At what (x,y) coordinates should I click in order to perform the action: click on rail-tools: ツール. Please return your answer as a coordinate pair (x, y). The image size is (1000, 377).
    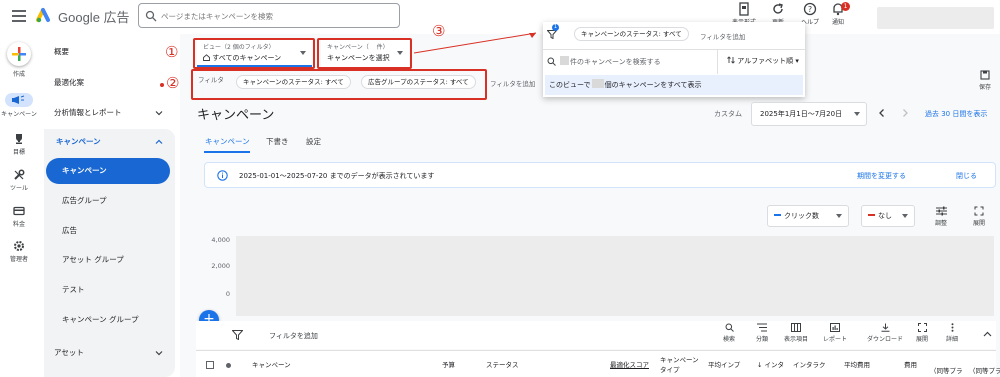
    Looking at the image, I should click on (19, 180).